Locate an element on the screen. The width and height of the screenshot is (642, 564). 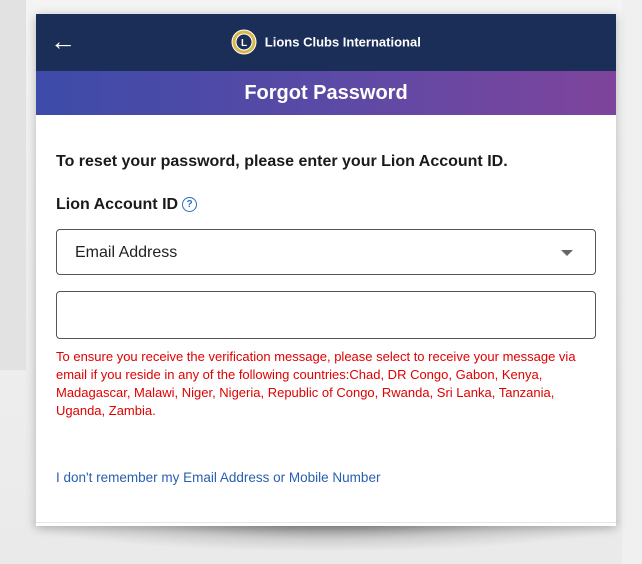
divider is located at coordinates (326, 522).